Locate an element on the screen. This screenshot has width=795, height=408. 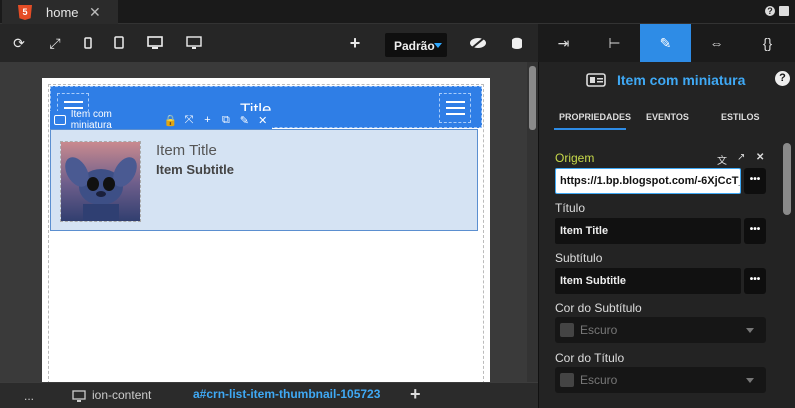
cor-subtitulo-value: Escuro is located at coordinates (599, 330).